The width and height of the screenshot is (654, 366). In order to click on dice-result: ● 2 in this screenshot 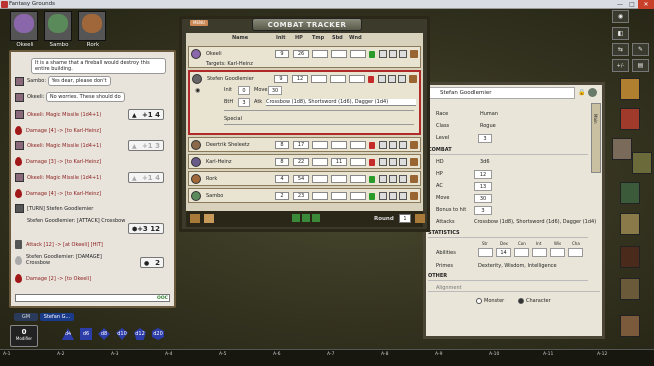, I will do `click(152, 262)`.